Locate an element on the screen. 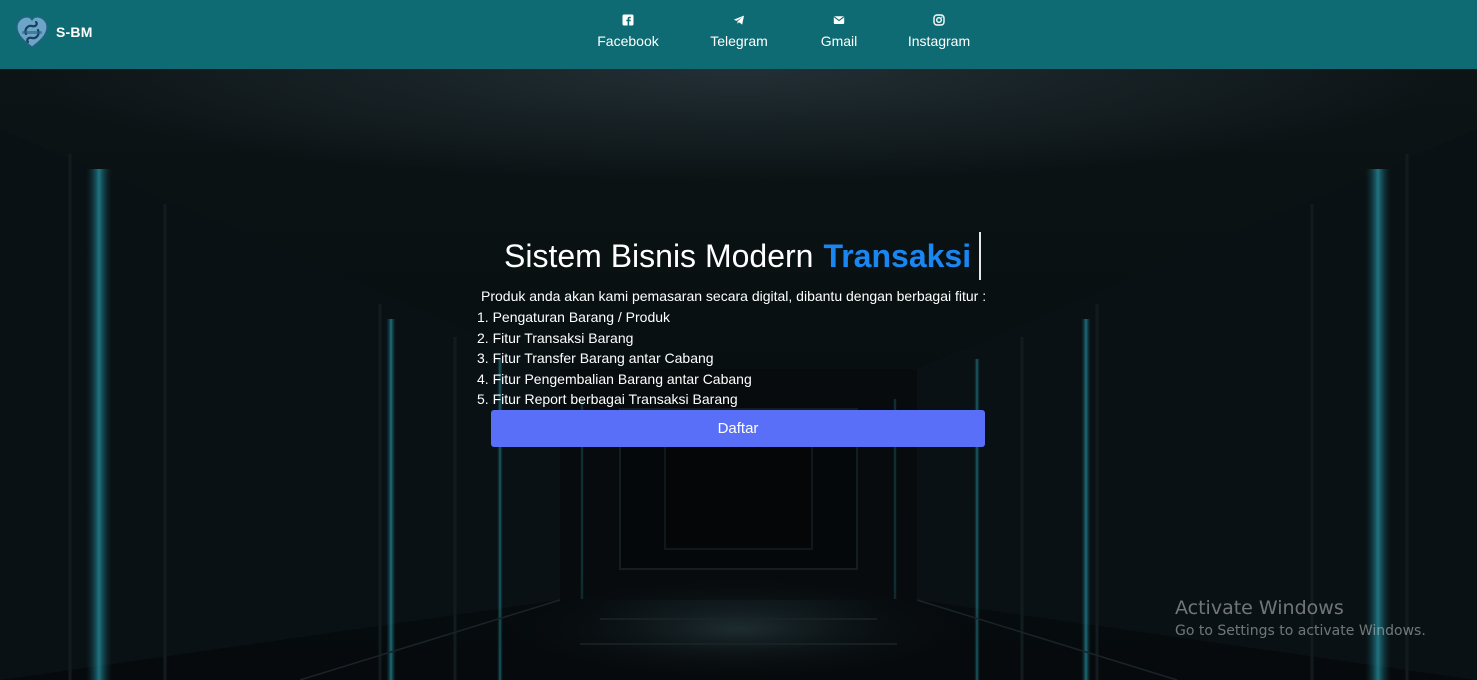 This screenshot has height=680, width=1477. brand-name: S-BM is located at coordinates (74, 32).